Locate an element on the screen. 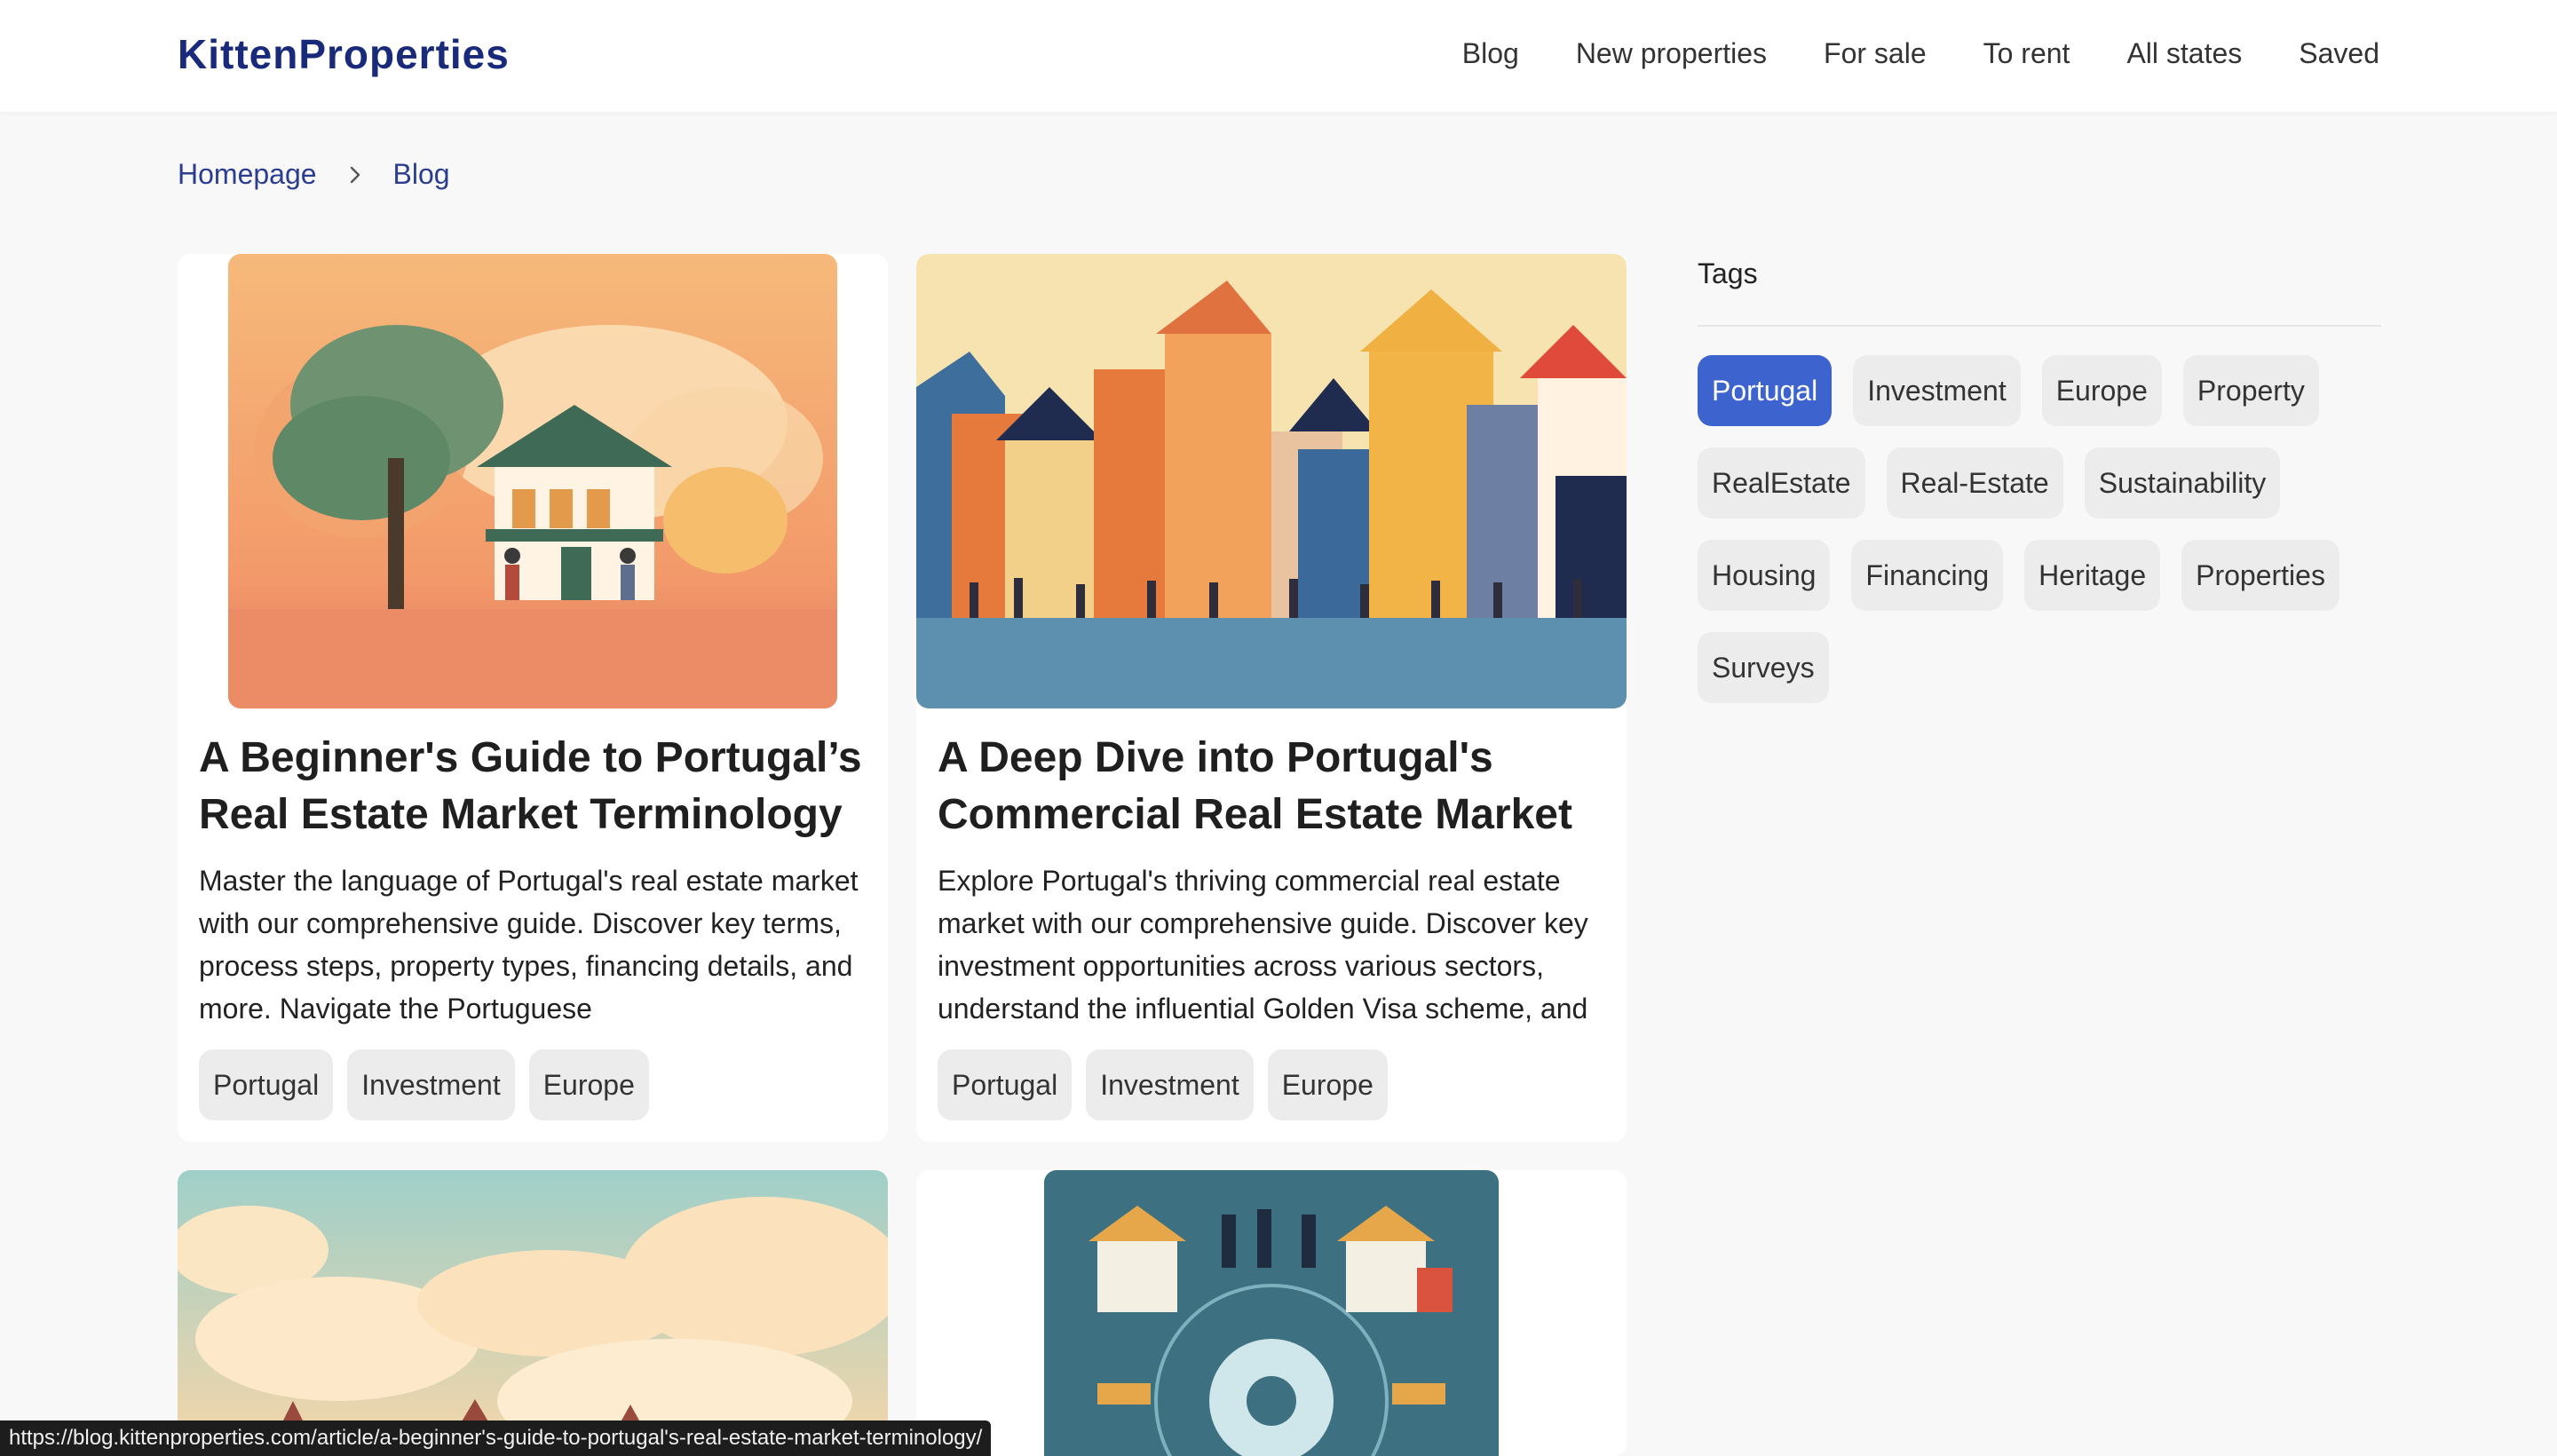 The image size is (2557, 1456). tag-real-estate: Real-Estate is located at coordinates (1974, 482).